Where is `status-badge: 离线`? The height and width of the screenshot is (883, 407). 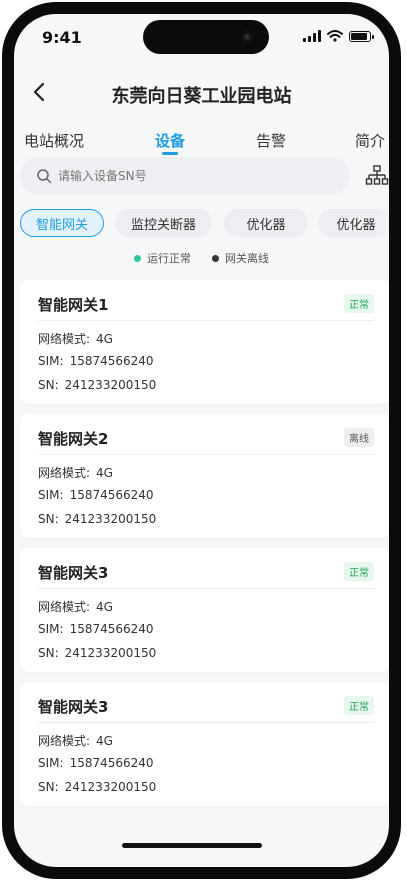
status-badge: 离线 is located at coordinates (359, 437).